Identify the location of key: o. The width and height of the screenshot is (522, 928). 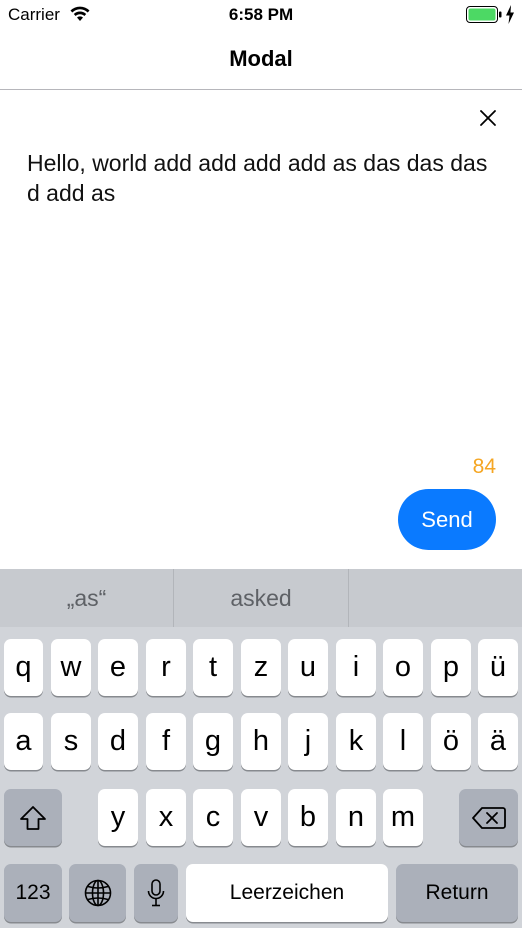
(403, 667).